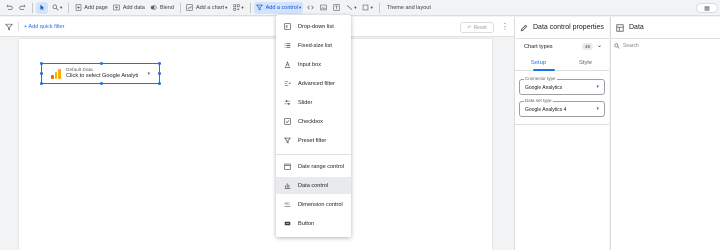  I want to click on chart-types-selector: Chart types 48 ⌄, so click(562, 47).